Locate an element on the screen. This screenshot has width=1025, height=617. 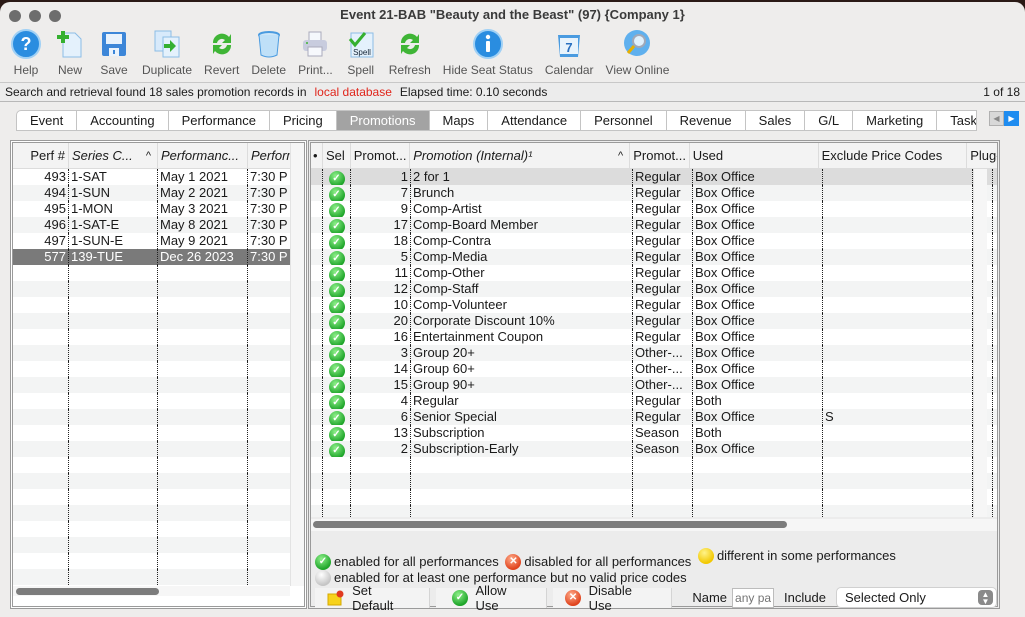
minimize-window-button is located at coordinates (35, 16).